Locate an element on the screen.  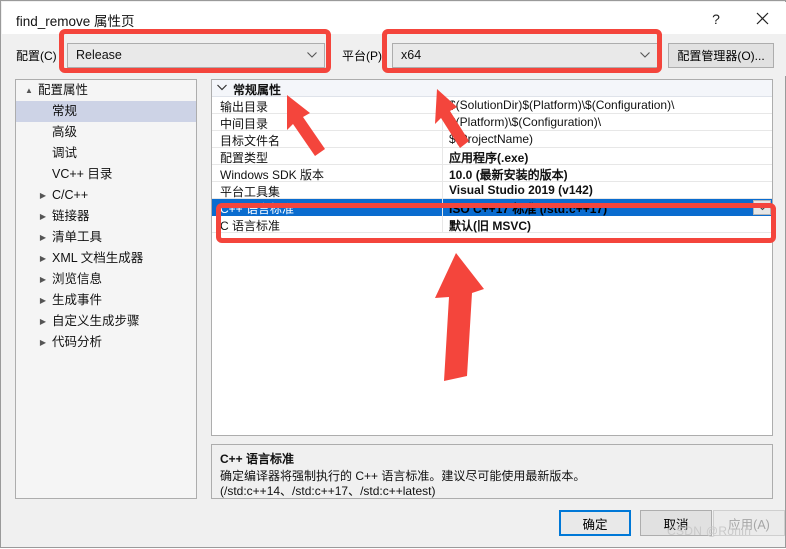
property-row: 平台工具集 Visual Studio 2019 (v142) is located at coordinates (492, 190).